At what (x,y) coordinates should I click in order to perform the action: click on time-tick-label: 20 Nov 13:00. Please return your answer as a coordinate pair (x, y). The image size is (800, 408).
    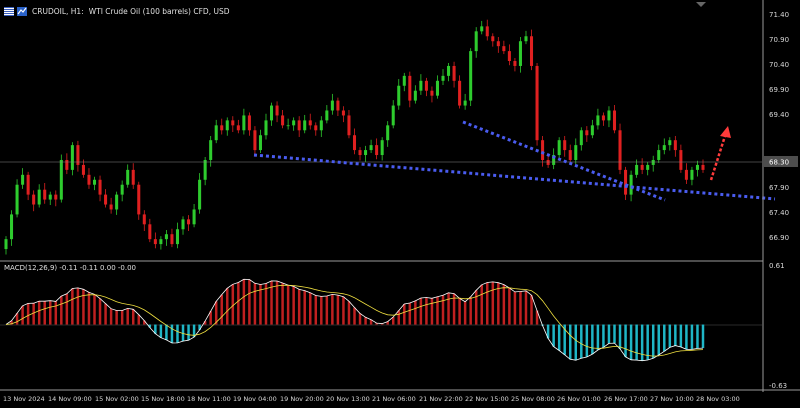
    Looking at the image, I should click on (348, 399).